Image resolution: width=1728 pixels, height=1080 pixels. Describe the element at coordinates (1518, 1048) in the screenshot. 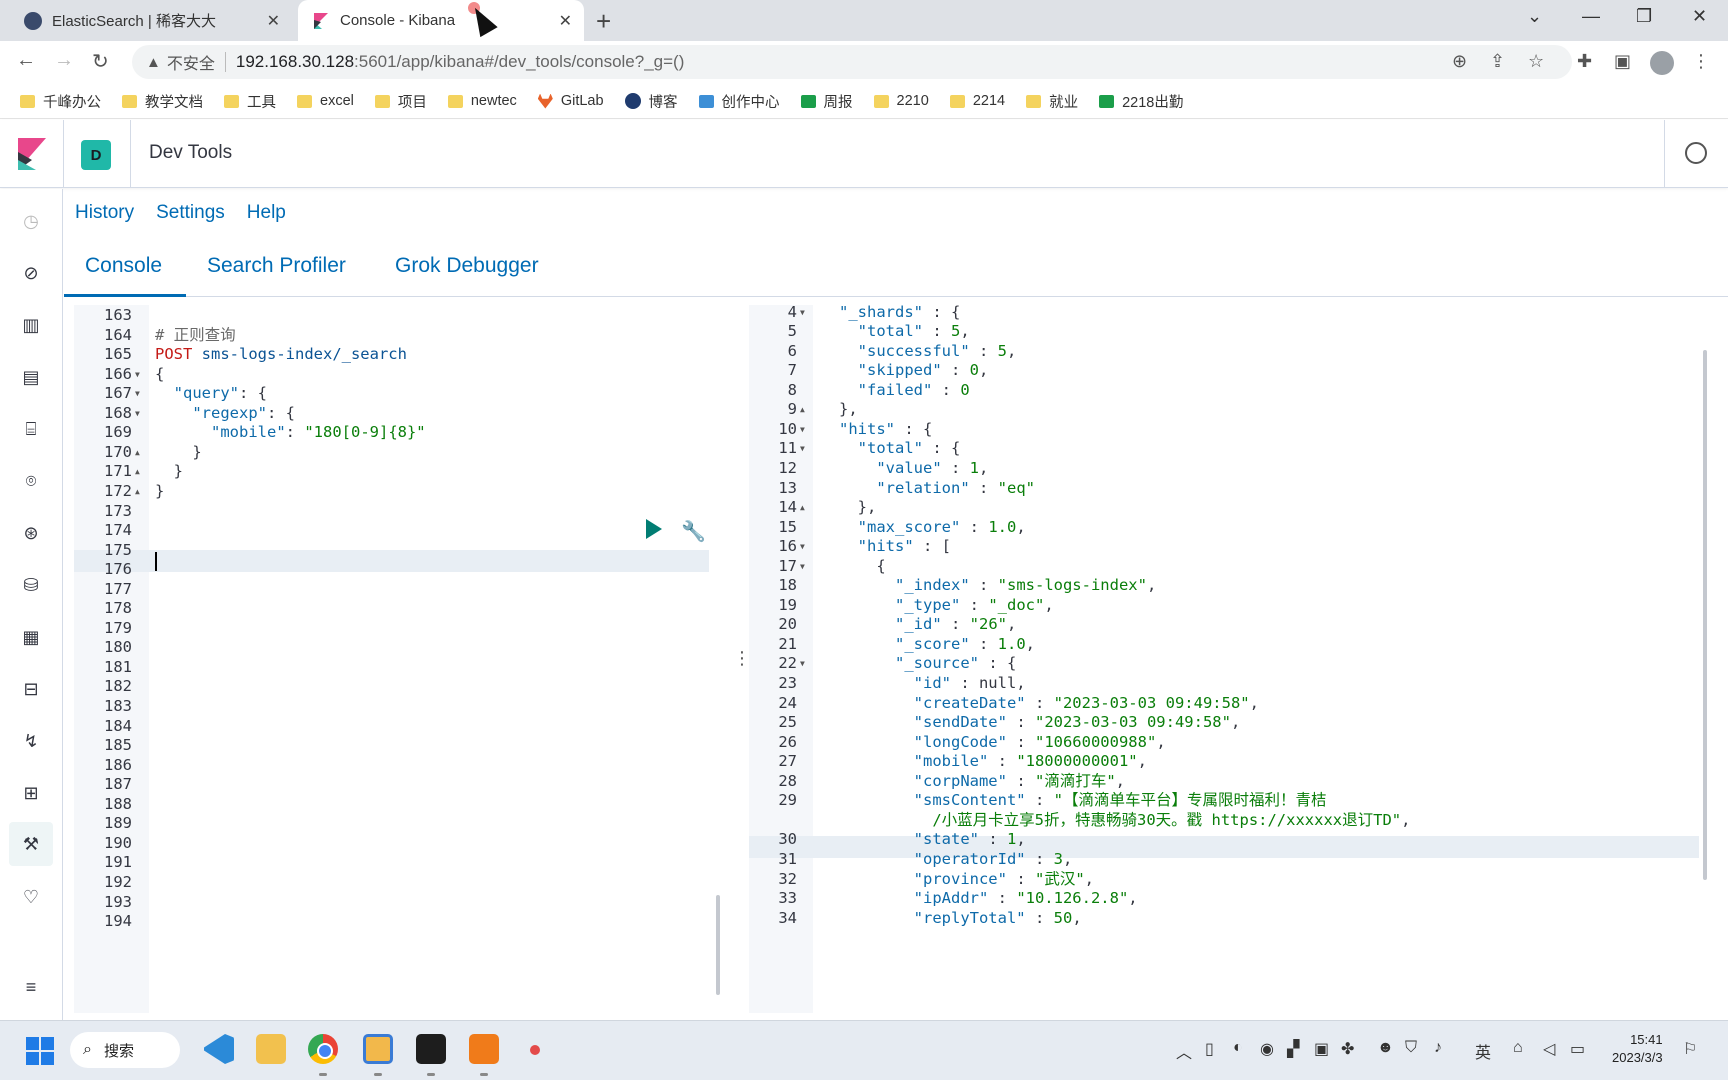

I see `network-icon: ⌂` at that location.